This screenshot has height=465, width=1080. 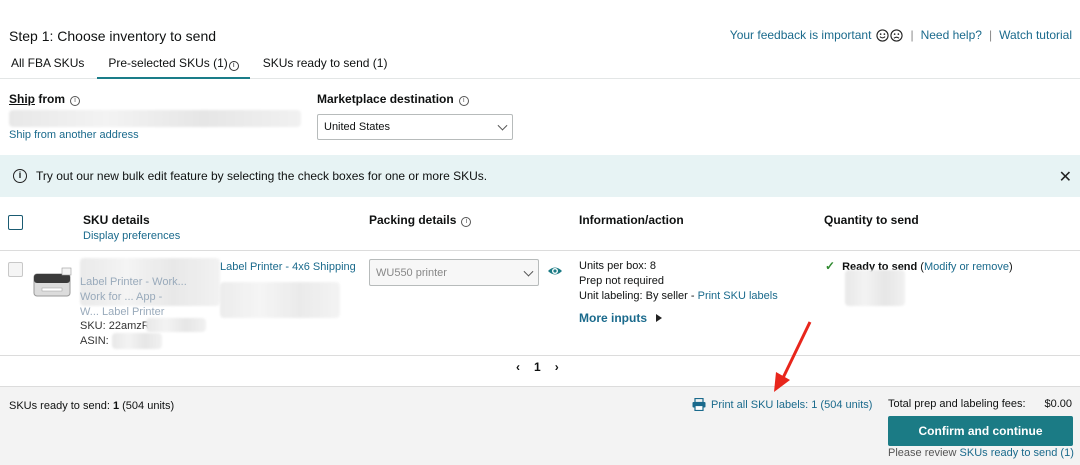 I want to click on ready-units: (504 units), so click(x=147, y=406).